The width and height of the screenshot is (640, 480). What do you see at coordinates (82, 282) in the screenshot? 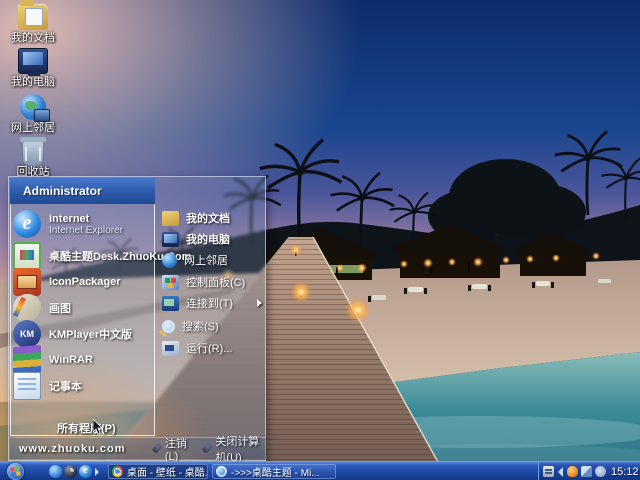
I see `menu-item-iconpackager: IconPackager` at bounding box center [82, 282].